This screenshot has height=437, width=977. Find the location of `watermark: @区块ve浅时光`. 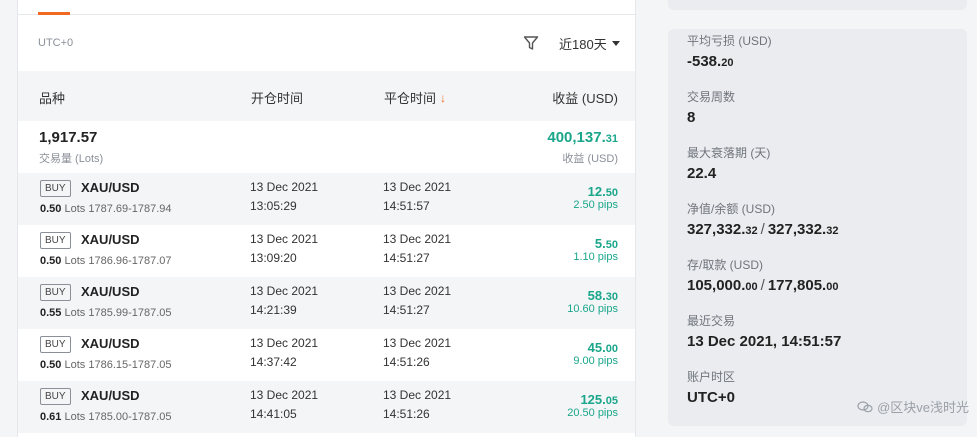

watermark: @区块ve浅时光 is located at coordinates (913, 406).